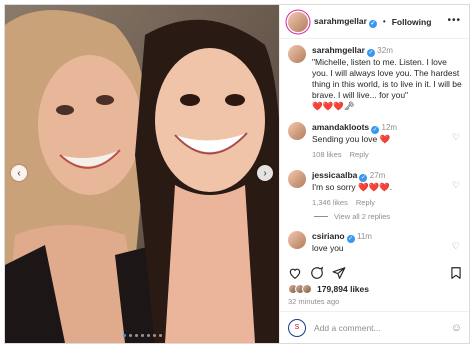 This screenshot has height=358, width=474. What do you see at coordinates (343, 289) in the screenshot?
I see `likes-count: 179,894 likes` at bounding box center [343, 289].